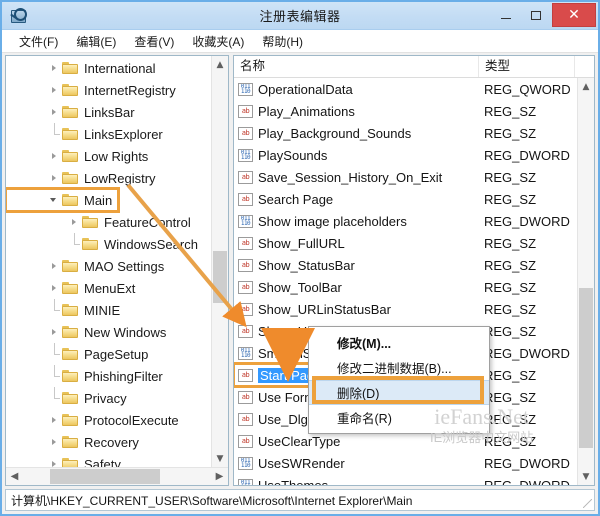 The height and width of the screenshot is (516, 600). What do you see at coordinates (405, 199) in the screenshot?
I see `table-row: ab Search Page REG_SZ` at bounding box center [405, 199].